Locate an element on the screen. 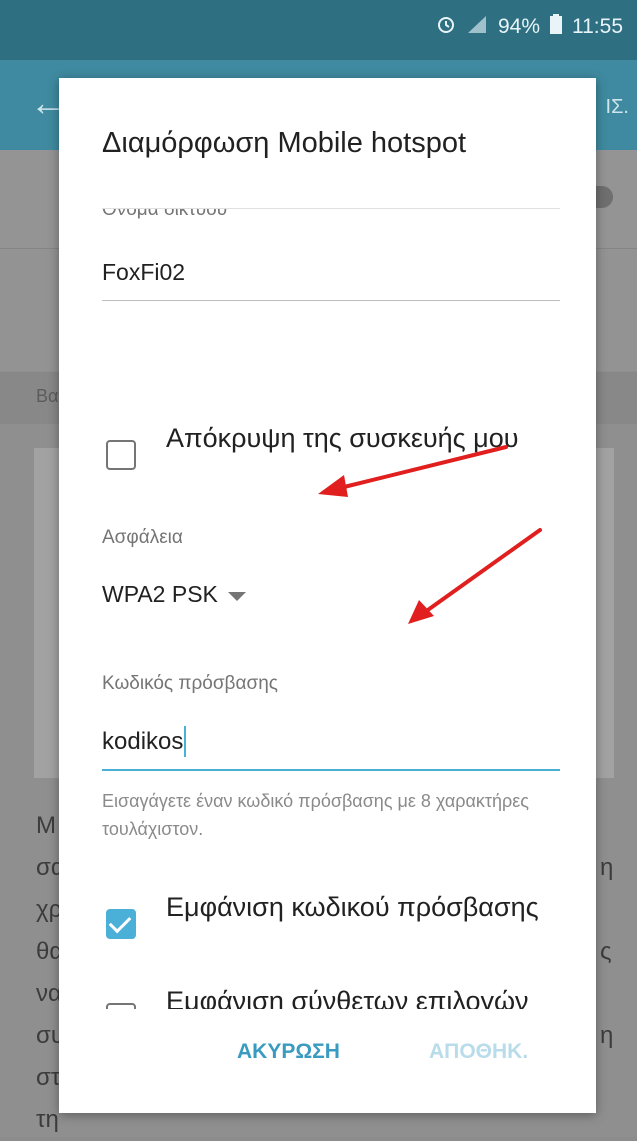  security-dropdown: WPA2 PSK is located at coordinates (174, 594).